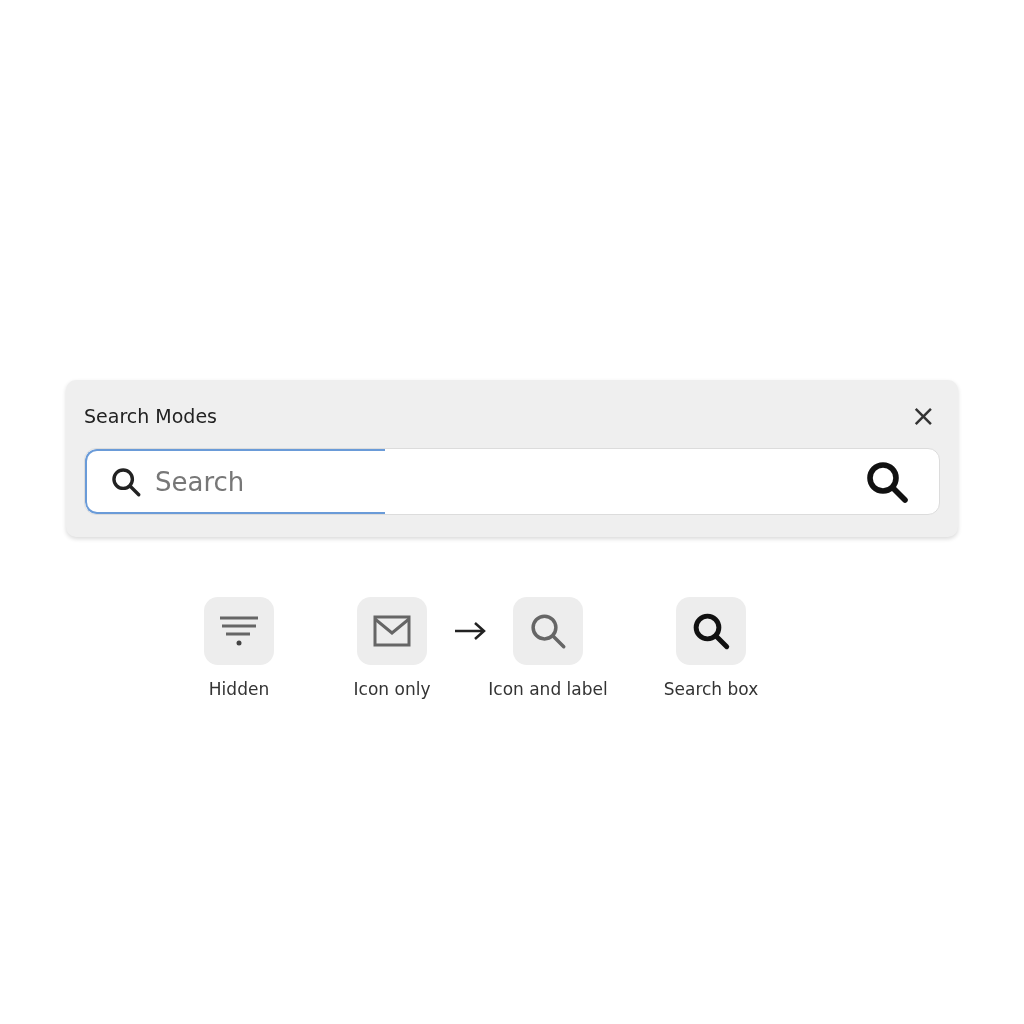 This screenshot has height=1024, width=1024. I want to click on mode-label: Hidden, so click(239, 689).